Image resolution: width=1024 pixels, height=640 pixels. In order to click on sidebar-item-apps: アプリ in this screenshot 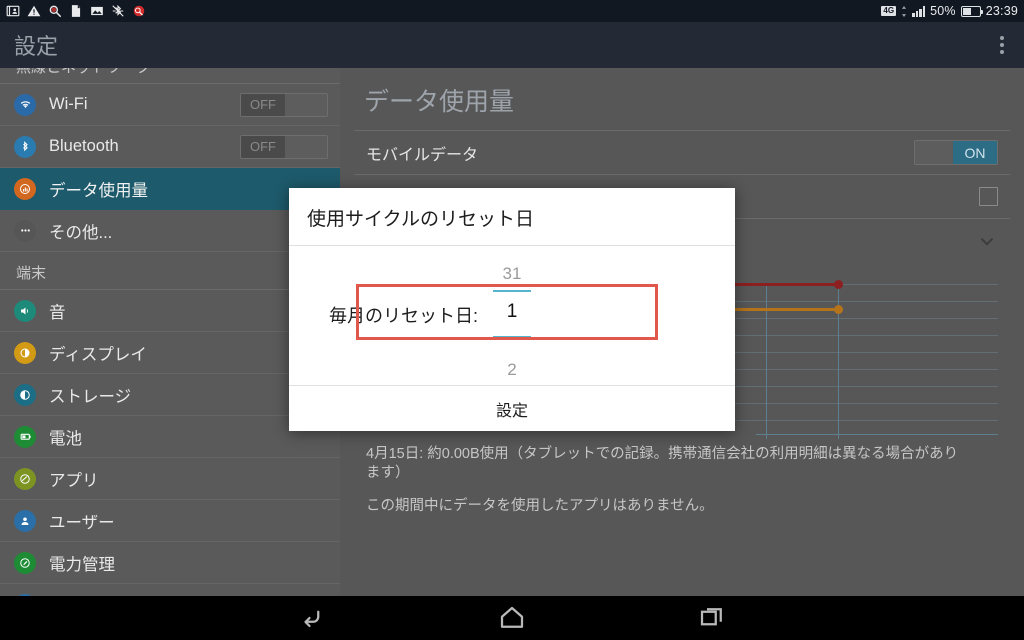, I will do `click(170, 479)`.